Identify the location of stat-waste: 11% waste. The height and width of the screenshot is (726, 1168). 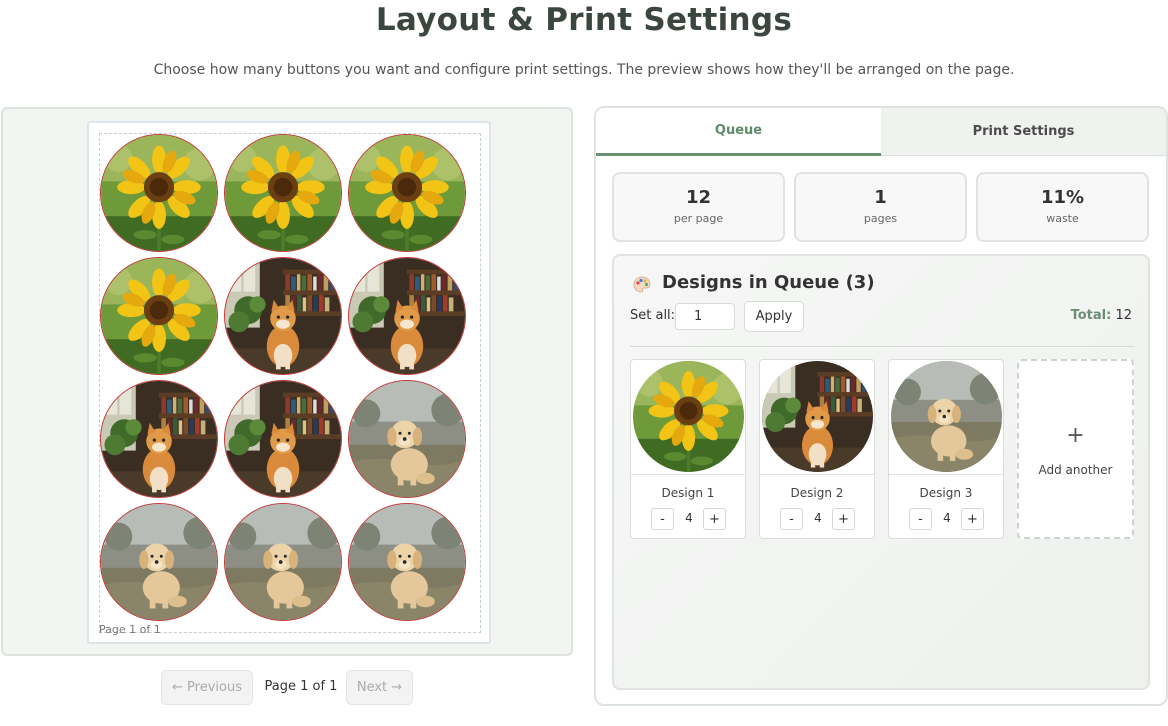
(1062, 207).